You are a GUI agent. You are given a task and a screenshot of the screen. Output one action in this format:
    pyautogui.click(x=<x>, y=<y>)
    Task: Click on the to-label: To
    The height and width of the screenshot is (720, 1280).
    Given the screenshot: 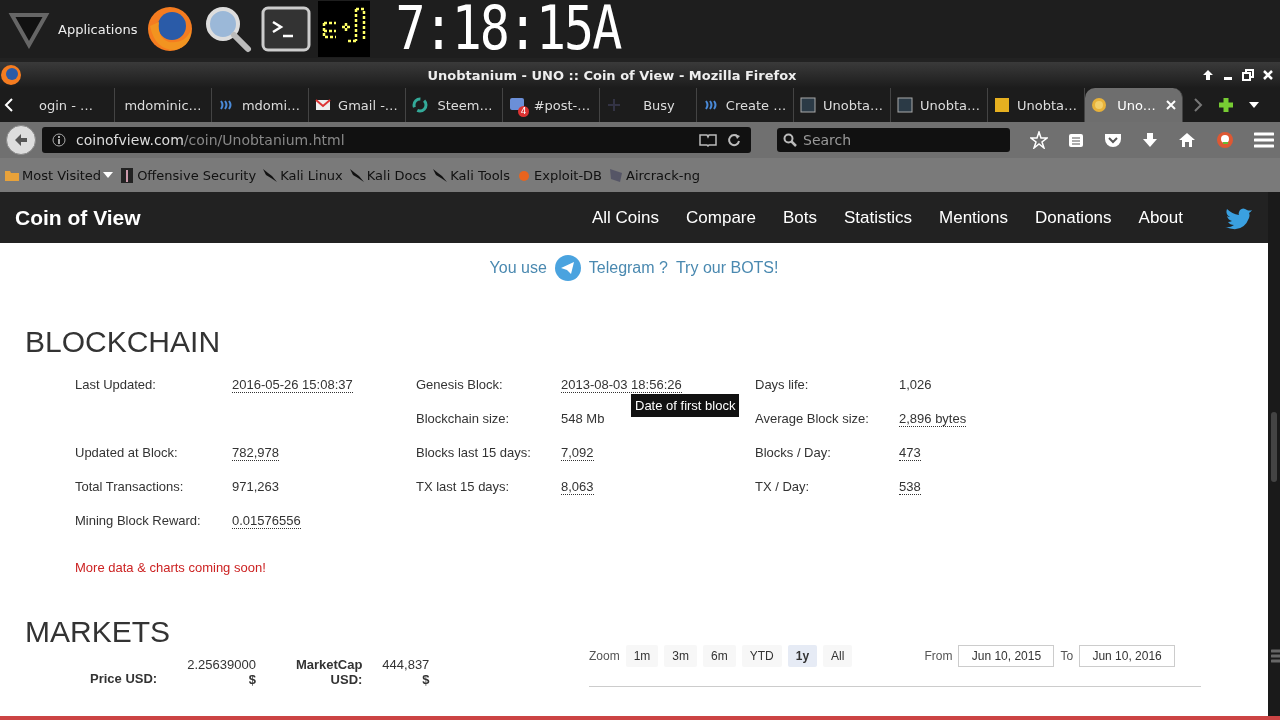 What is the action you would take?
    pyautogui.click(x=1067, y=655)
    